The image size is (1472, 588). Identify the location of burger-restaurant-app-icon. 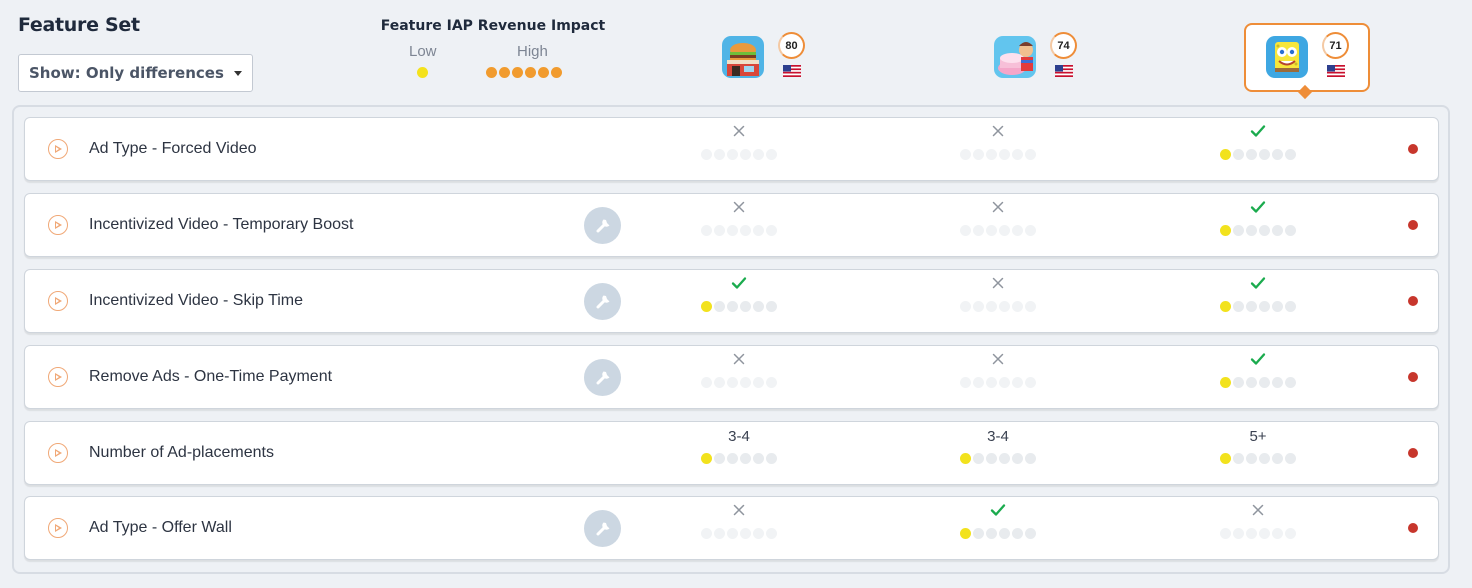
(743, 57).